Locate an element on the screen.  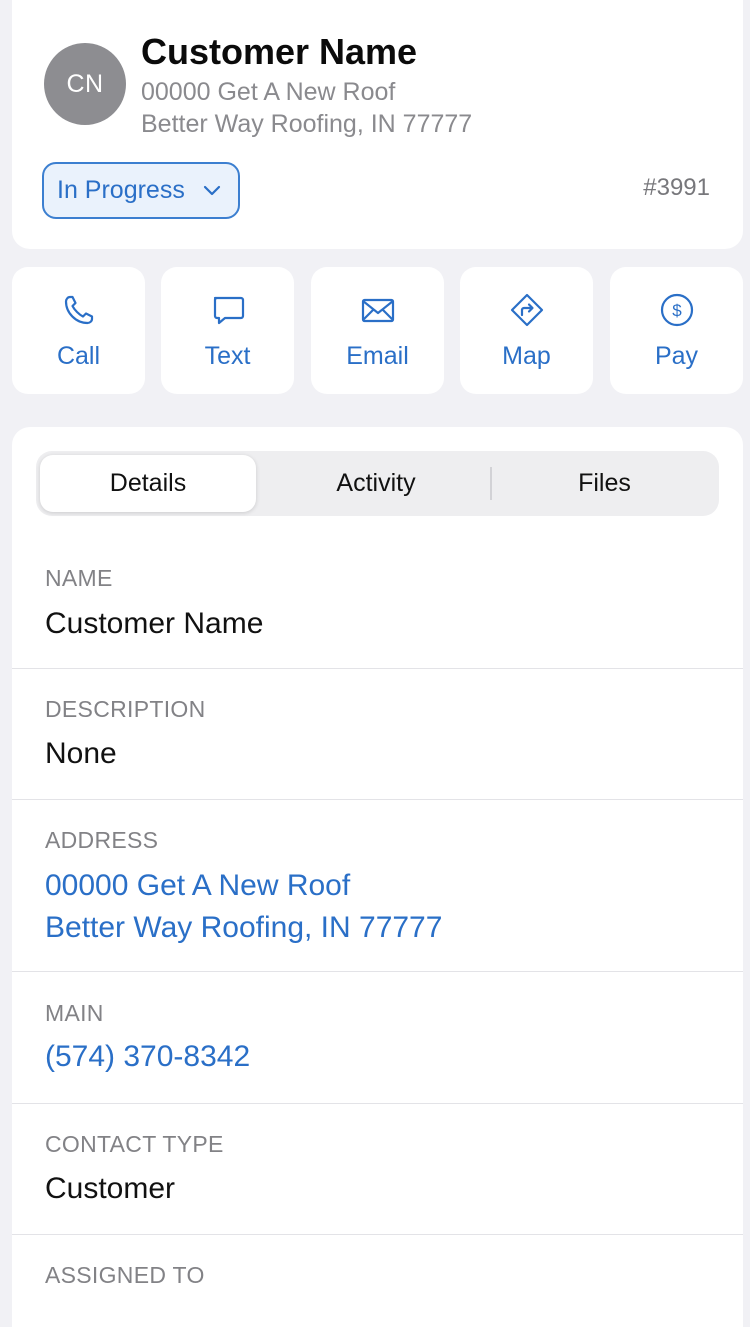
description-label: DESCRIPTION is located at coordinates (125, 709).